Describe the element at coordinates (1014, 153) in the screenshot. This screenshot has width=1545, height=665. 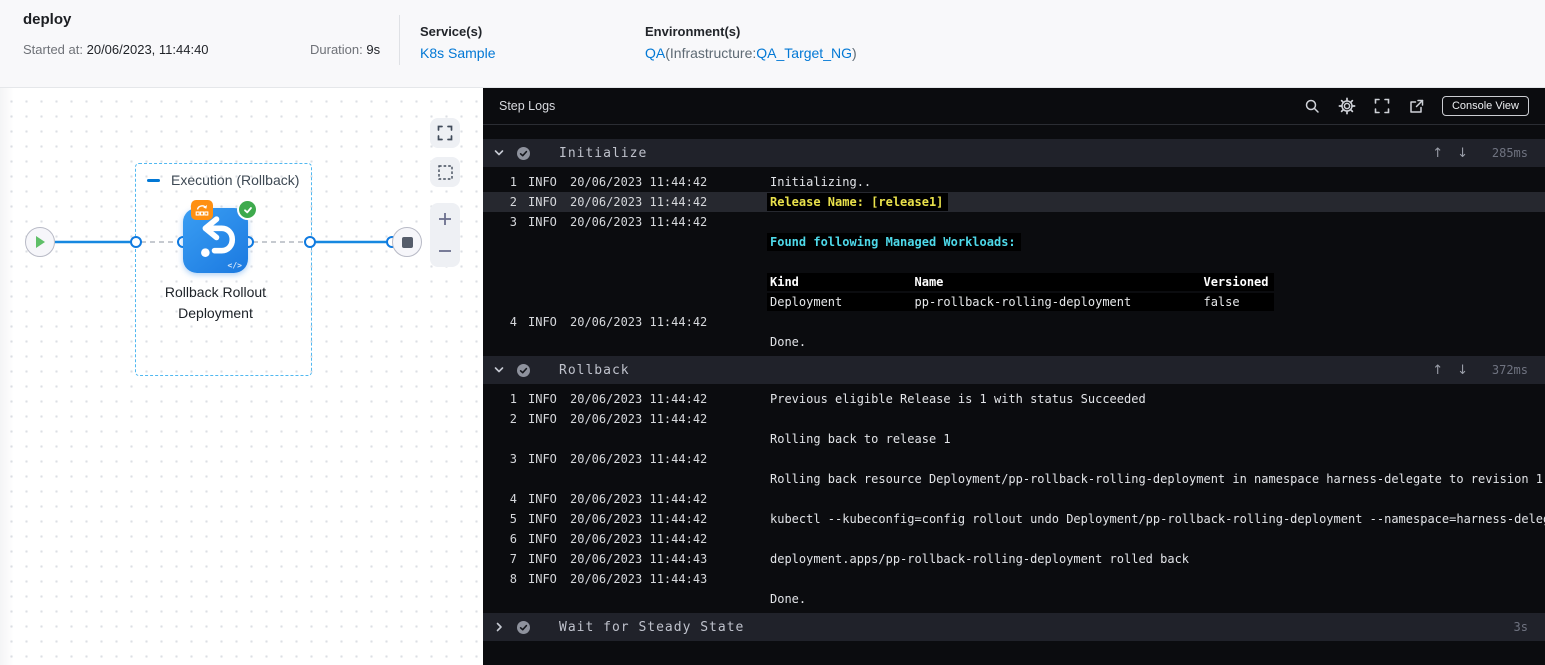
I see `log-section-header: Initialize ↑ ↓ 285ms` at that location.